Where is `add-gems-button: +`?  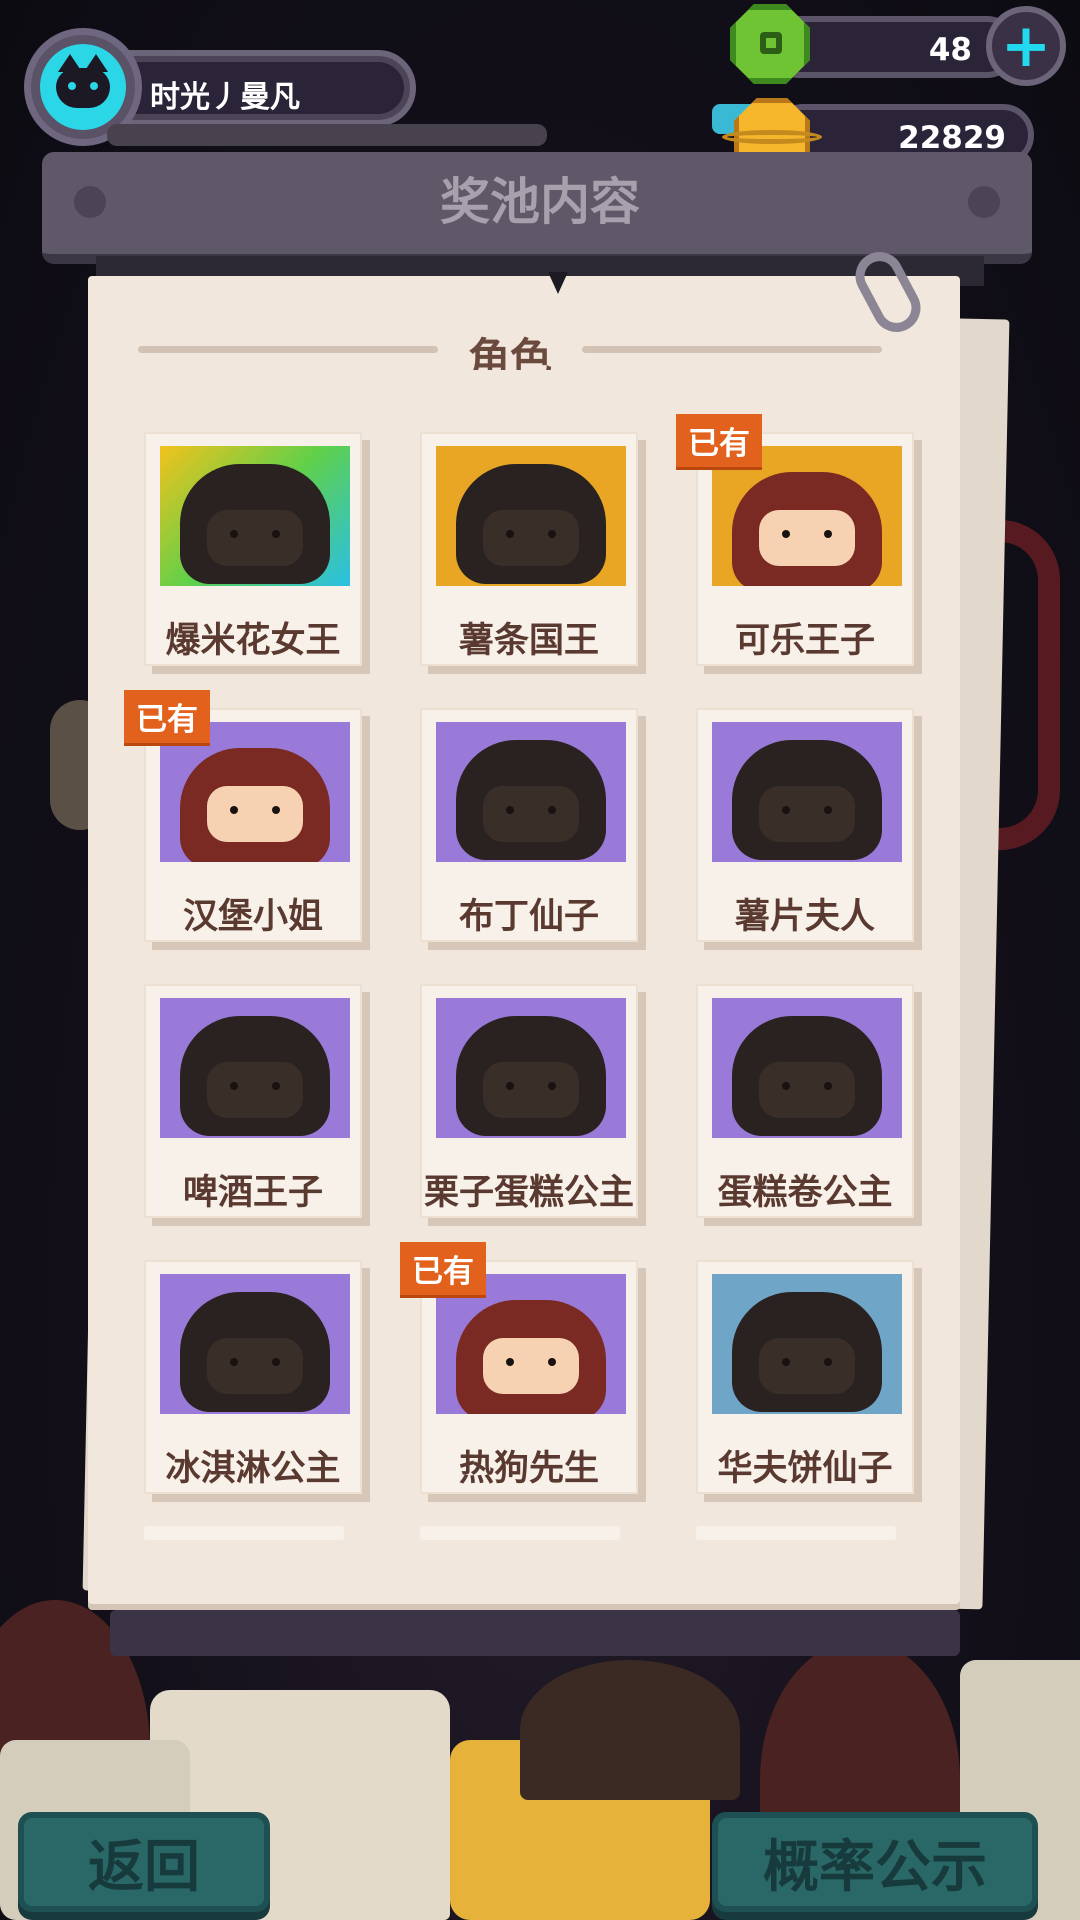
add-gems-button: + is located at coordinates (1026, 46).